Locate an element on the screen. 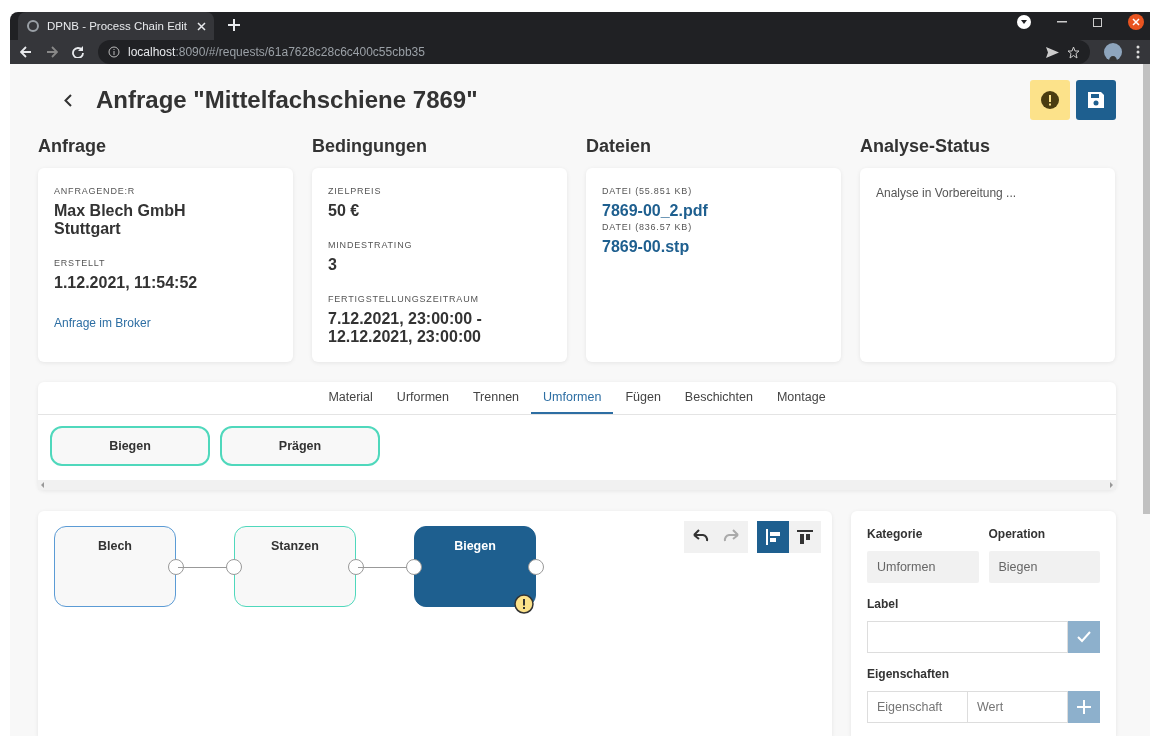  plus-icon is located at coordinates (1084, 707).